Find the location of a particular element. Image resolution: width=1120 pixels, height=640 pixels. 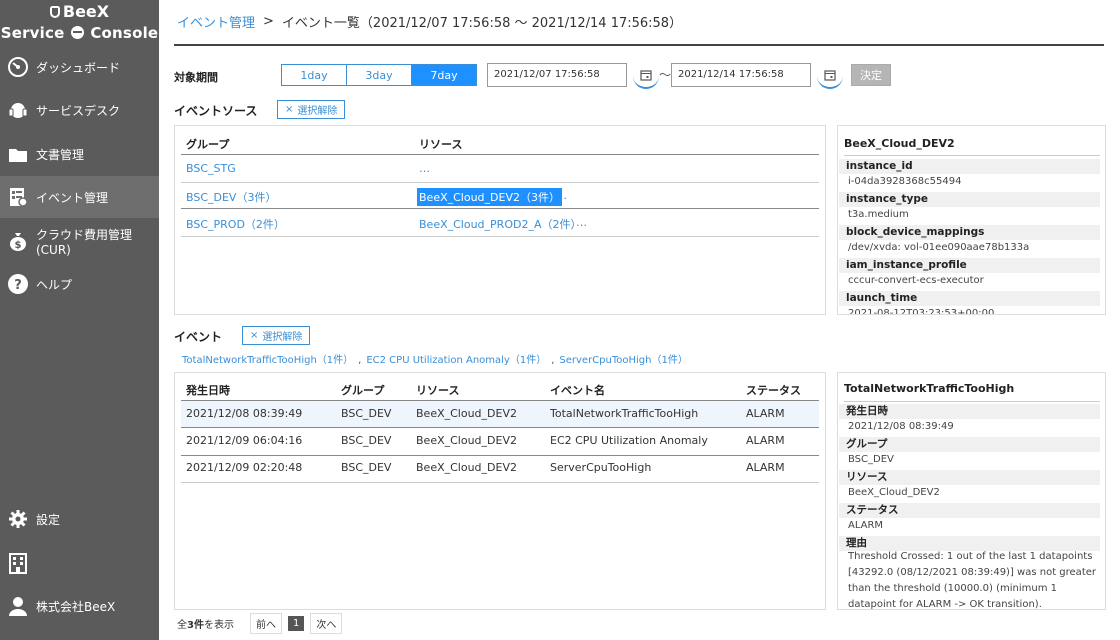

column-header-group: グループ is located at coordinates (363, 390).